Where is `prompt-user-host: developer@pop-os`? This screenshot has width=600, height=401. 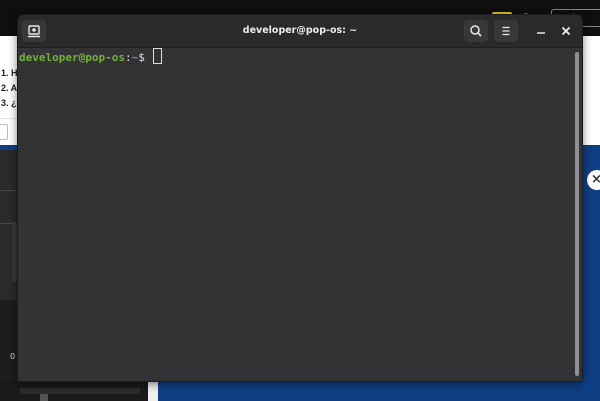 prompt-user-host: developer@pop-os is located at coordinates (72, 57).